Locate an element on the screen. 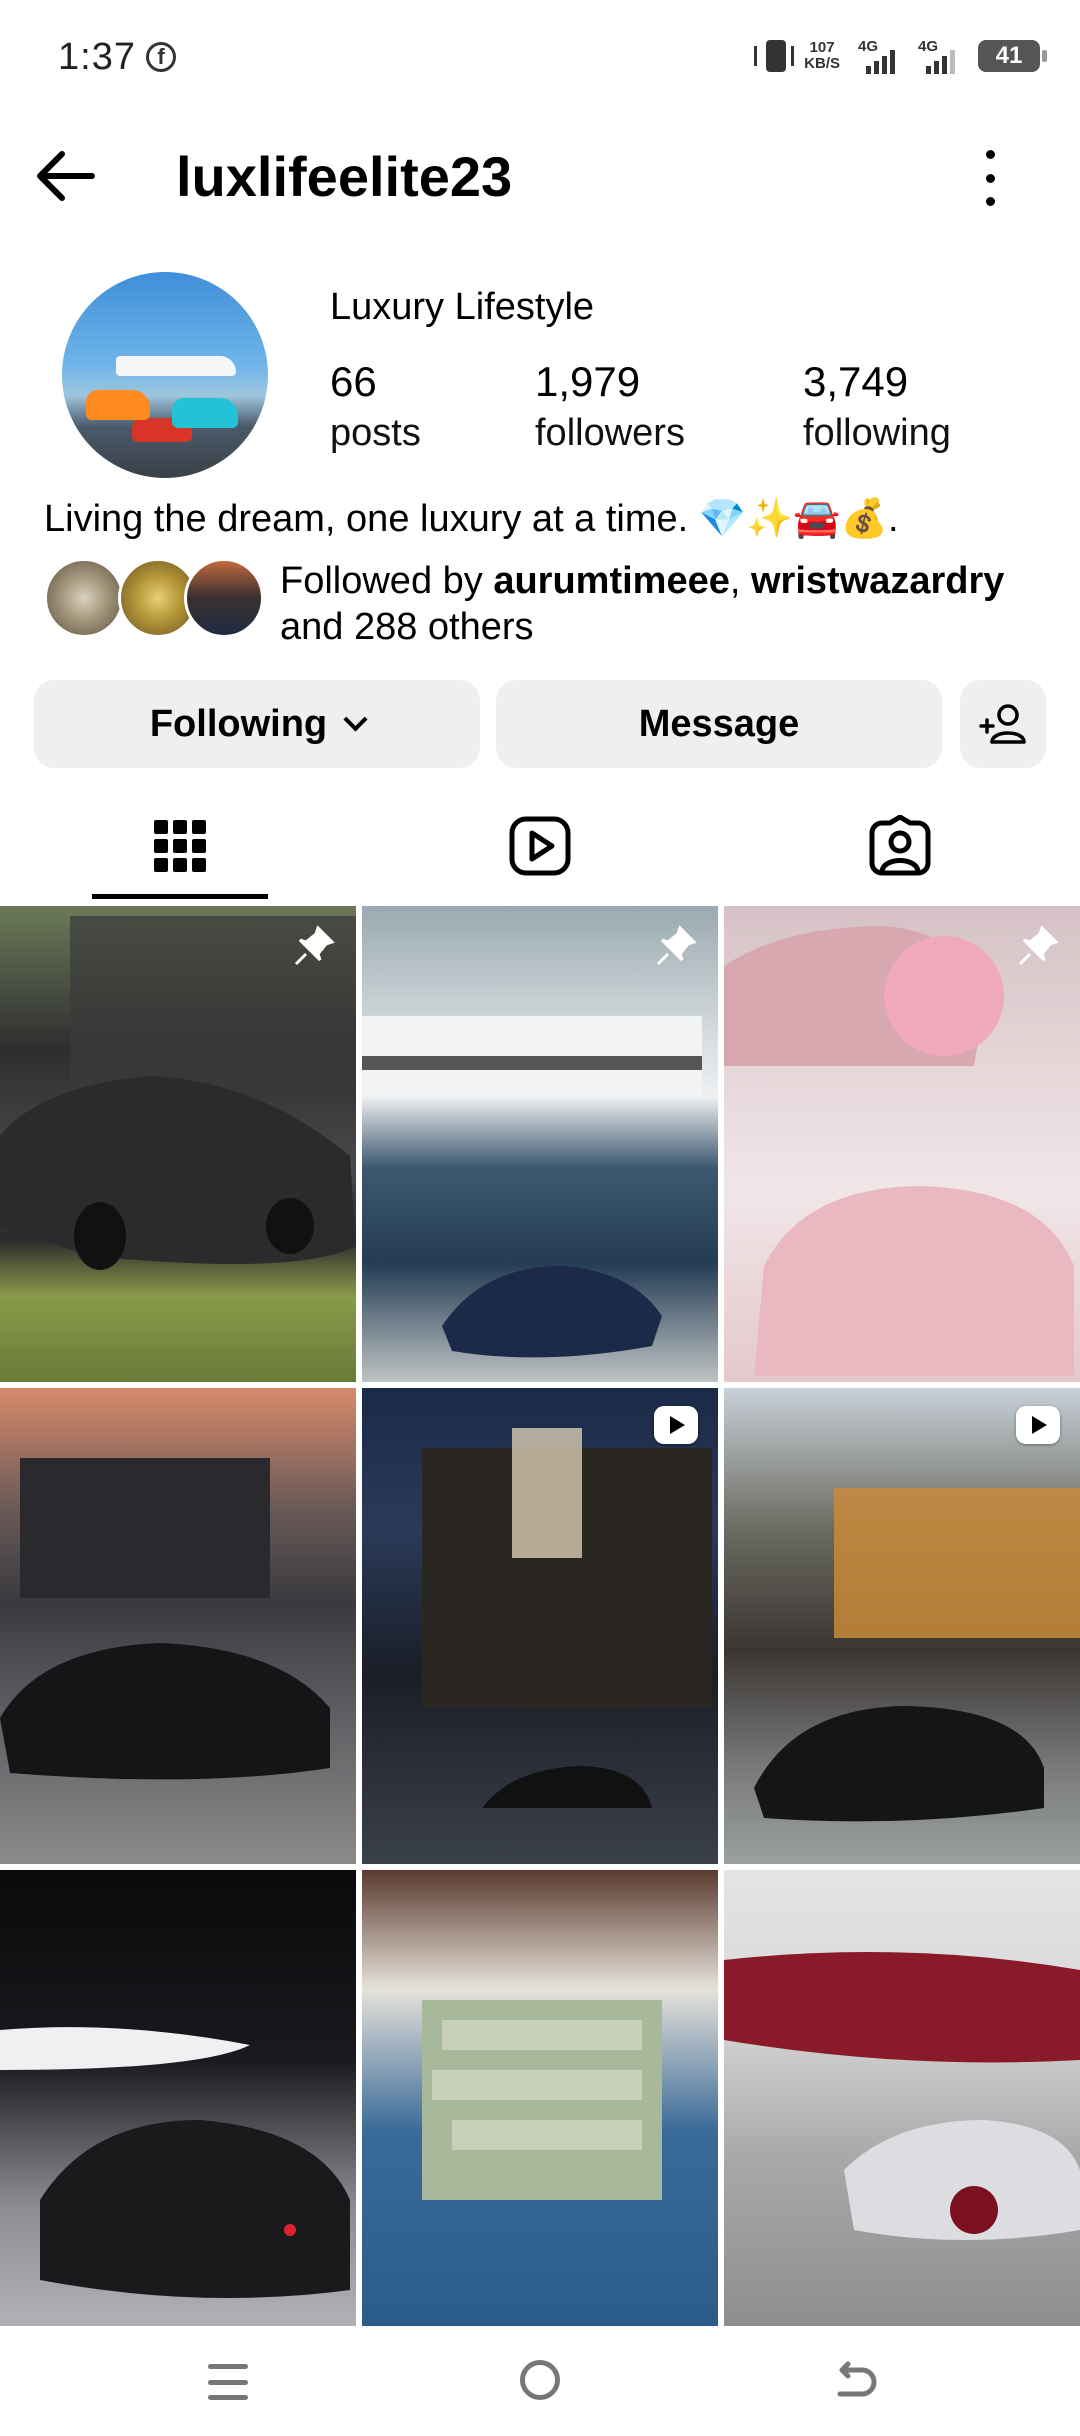 The width and height of the screenshot is (1080, 2436). message-button-label: Message is located at coordinates (719, 723).